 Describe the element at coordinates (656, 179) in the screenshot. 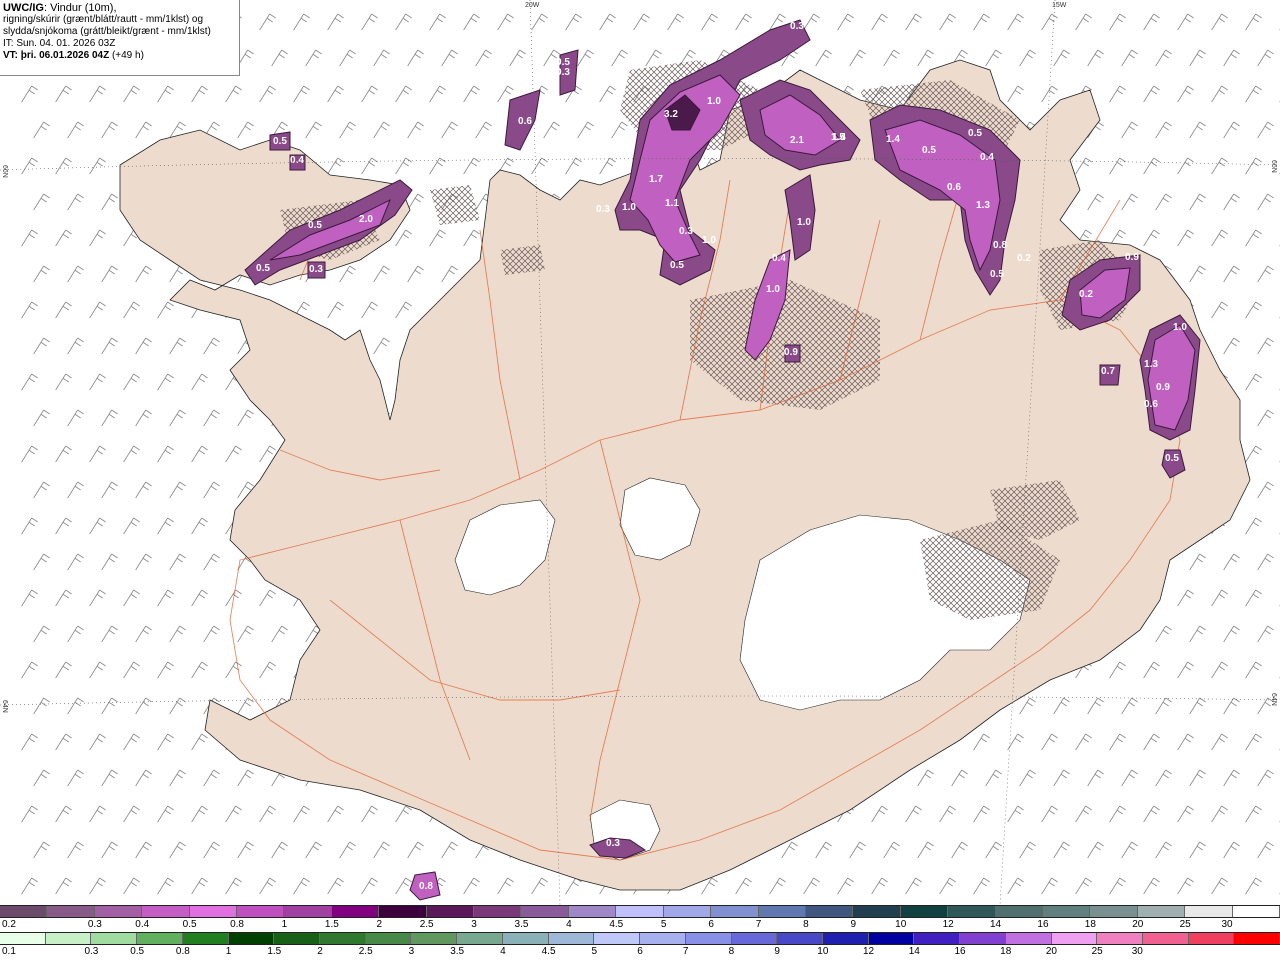

I see `precip-value-label: 1.7` at that location.